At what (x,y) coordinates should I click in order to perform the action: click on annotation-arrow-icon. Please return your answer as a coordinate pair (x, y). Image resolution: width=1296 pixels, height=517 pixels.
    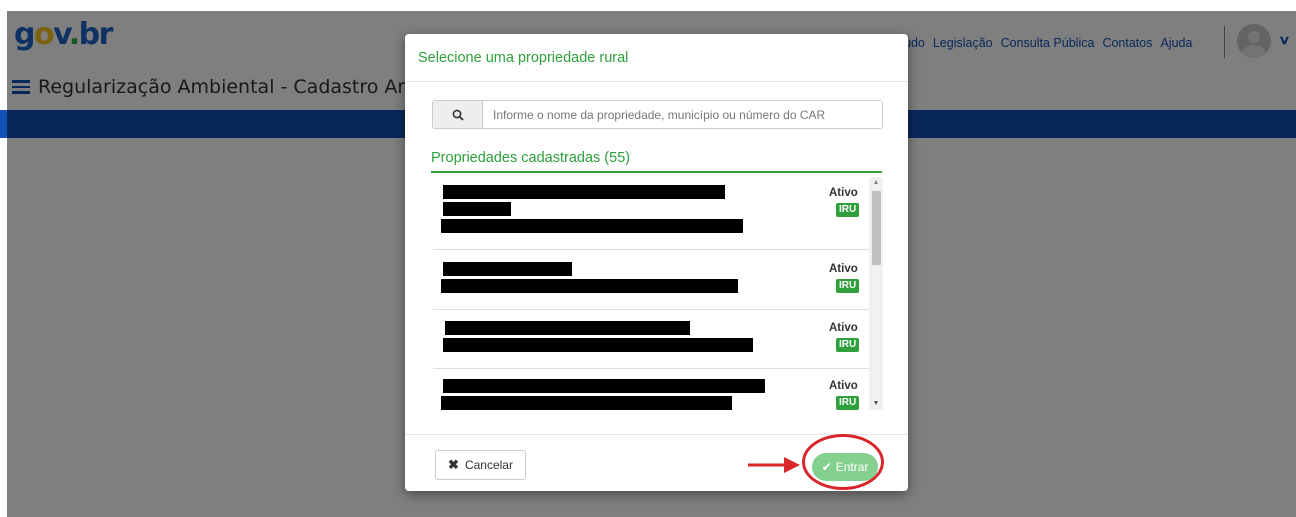
    Looking at the image, I should click on (774, 465).